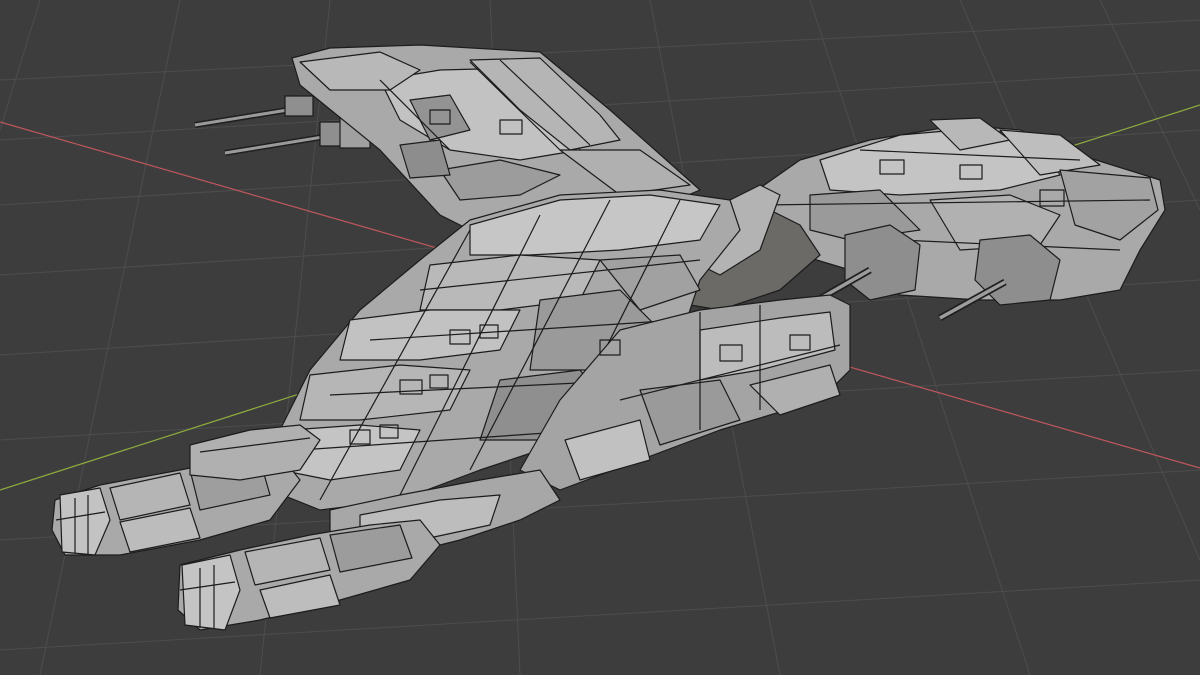  Describe the element at coordinates (309, 575) in the screenshot. I see `right-engine-nacelle` at that location.